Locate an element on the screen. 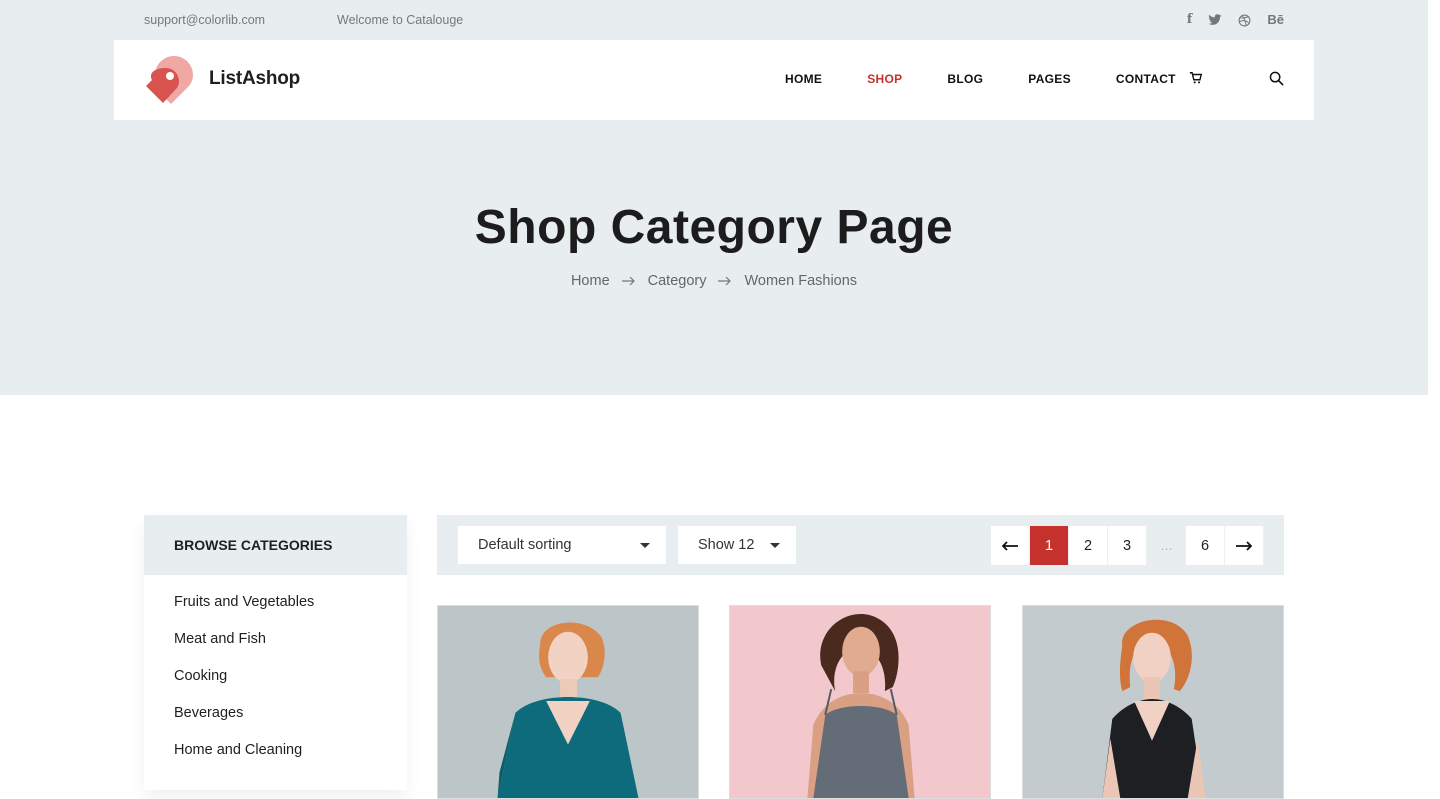 The image size is (1440, 799). breadcrumb: Home Category Women Fashions is located at coordinates (714, 281).